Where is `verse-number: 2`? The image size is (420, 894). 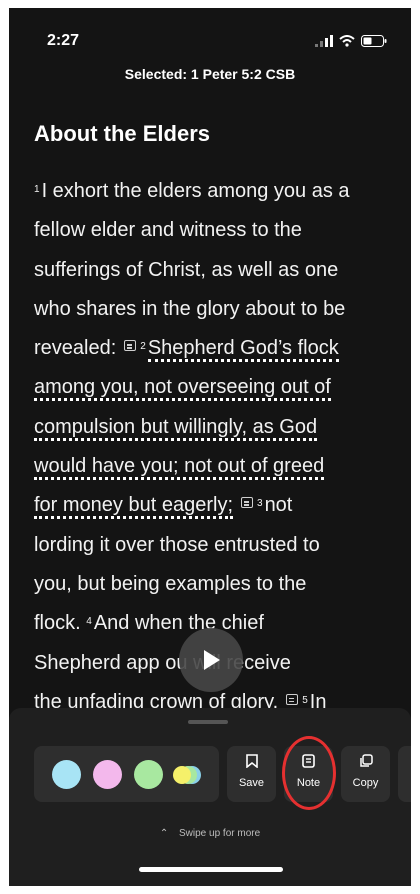
verse-number: 2 is located at coordinates (143, 347).